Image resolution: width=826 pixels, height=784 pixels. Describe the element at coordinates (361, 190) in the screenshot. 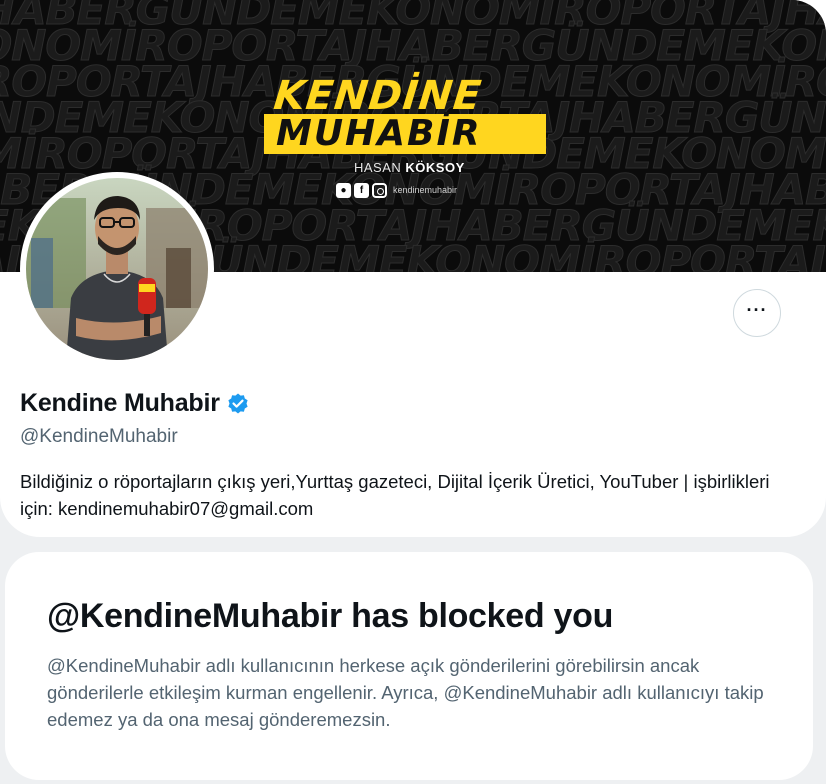

I see `facebook-icon: f` at that location.